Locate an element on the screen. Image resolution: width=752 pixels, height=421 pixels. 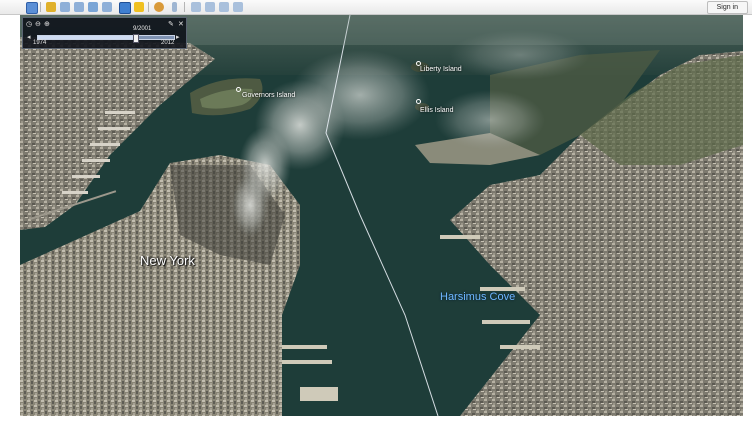
next-arrow-icon: ▸ is located at coordinates (178, 37).